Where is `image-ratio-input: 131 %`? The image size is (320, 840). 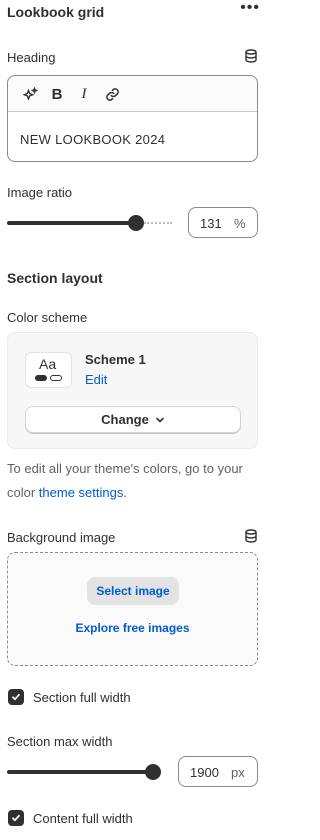 image-ratio-input: 131 % is located at coordinates (223, 222).